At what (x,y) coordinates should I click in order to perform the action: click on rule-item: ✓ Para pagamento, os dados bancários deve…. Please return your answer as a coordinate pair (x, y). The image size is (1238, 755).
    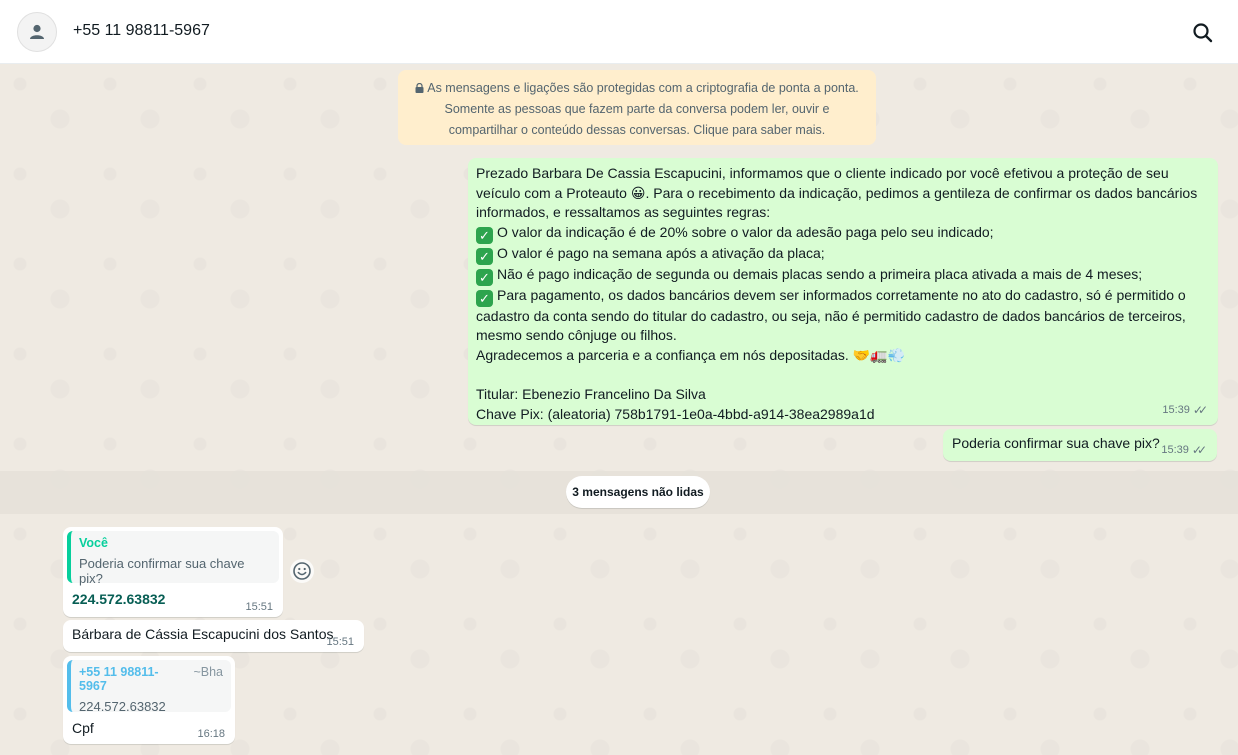
    Looking at the image, I should click on (831, 315).